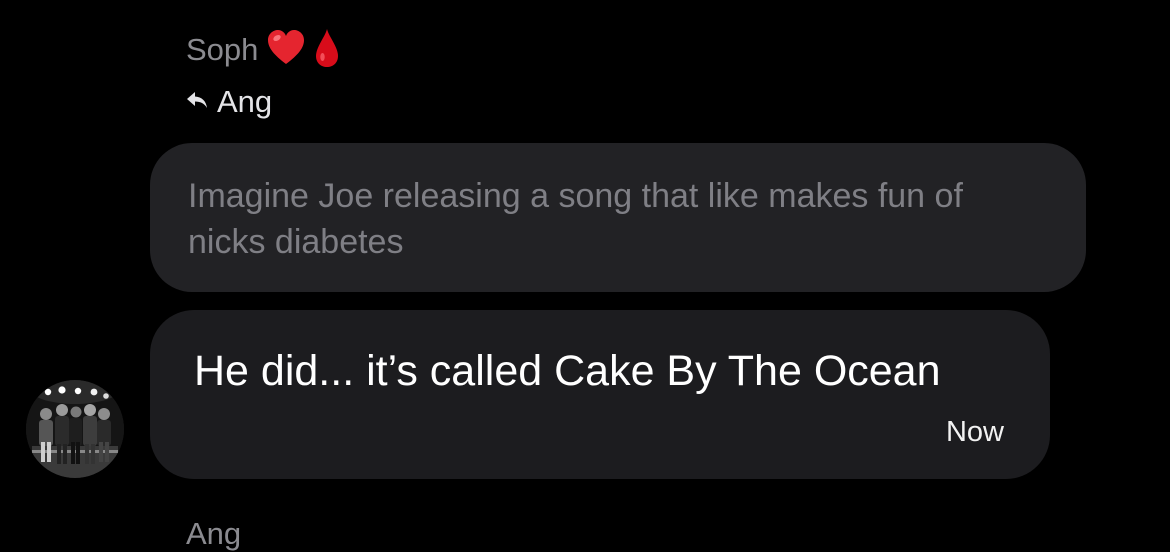 The width and height of the screenshot is (1170, 552). I want to click on message-text: He did... it’s called Cake By The Ocean, so click(567, 371).